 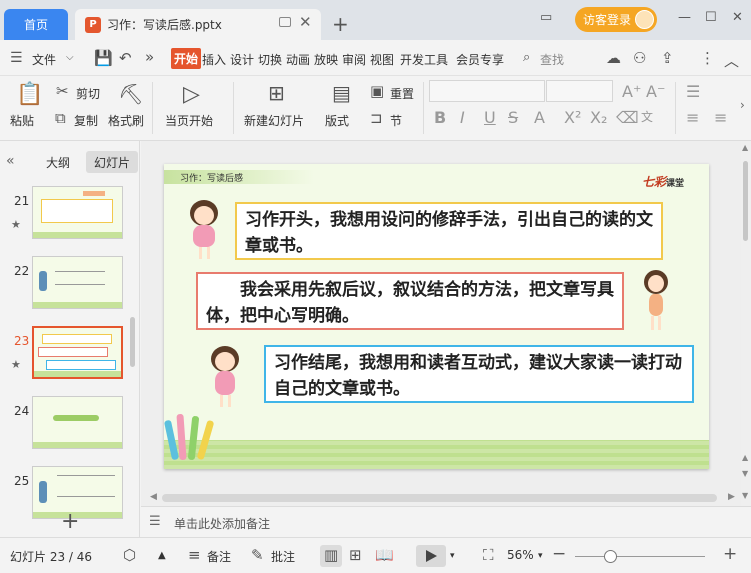 I want to click on zoom-chevron-icon: ▾, so click(x=540, y=556).